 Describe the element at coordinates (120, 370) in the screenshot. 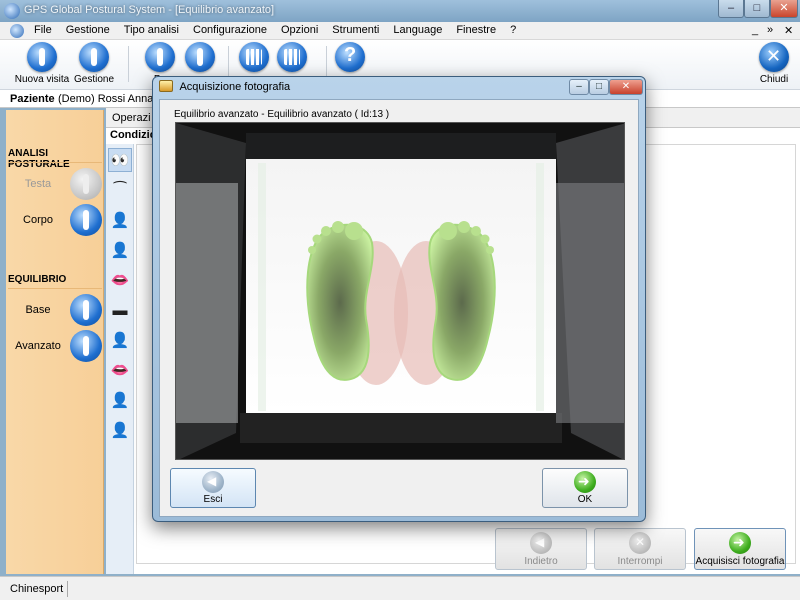

I see `pose-lips-icon: 👄` at that location.